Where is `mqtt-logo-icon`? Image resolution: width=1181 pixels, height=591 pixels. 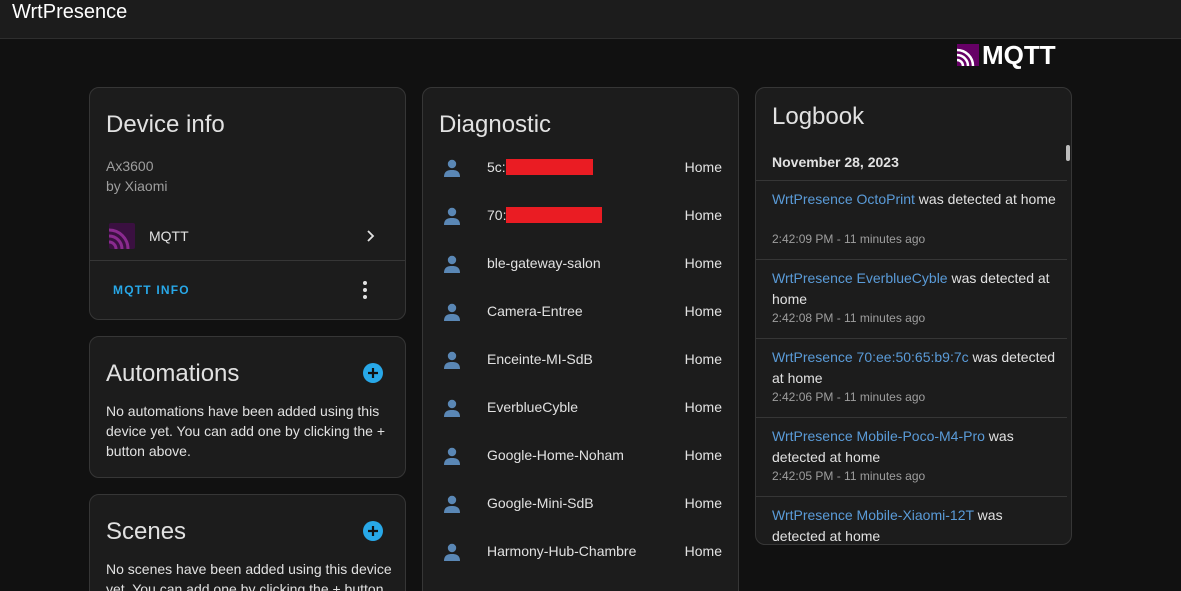
mqtt-logo-icon is located at coordinates (968, 55).